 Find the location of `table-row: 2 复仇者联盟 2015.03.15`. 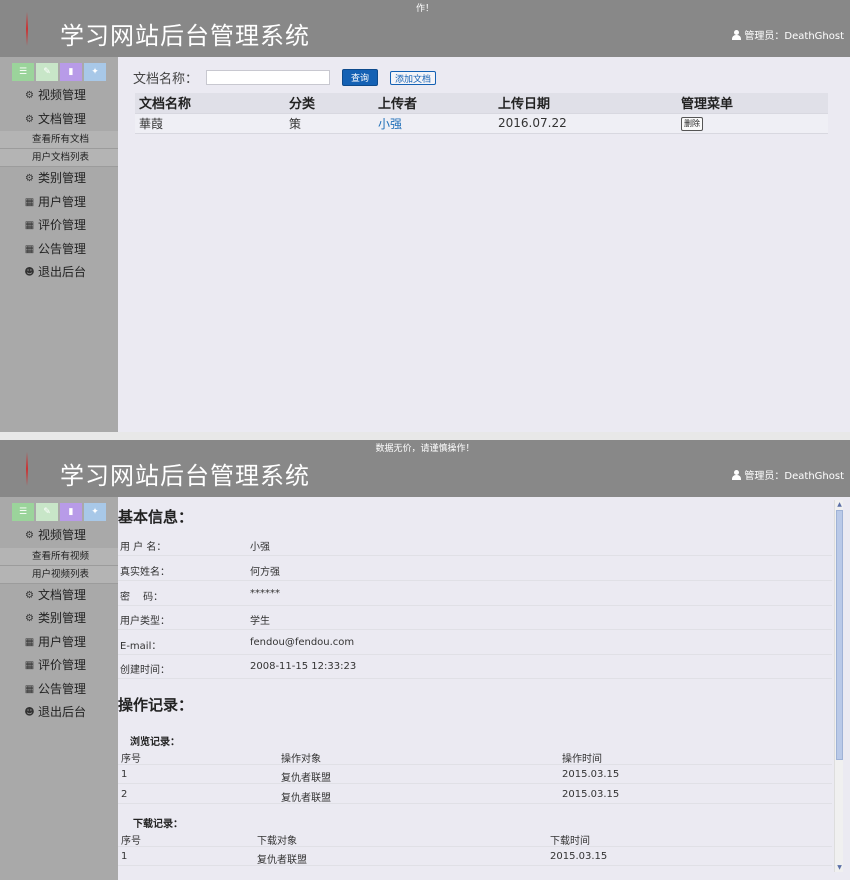

table-row: 2 复仇者联盟 2015.03.15 is located at coordinates (475, 794).